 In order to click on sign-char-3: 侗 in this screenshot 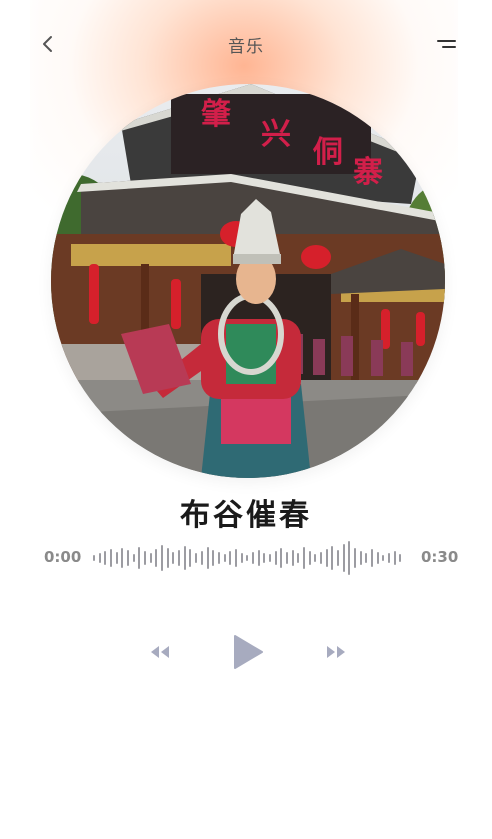, I will do `click(327, 152)`.